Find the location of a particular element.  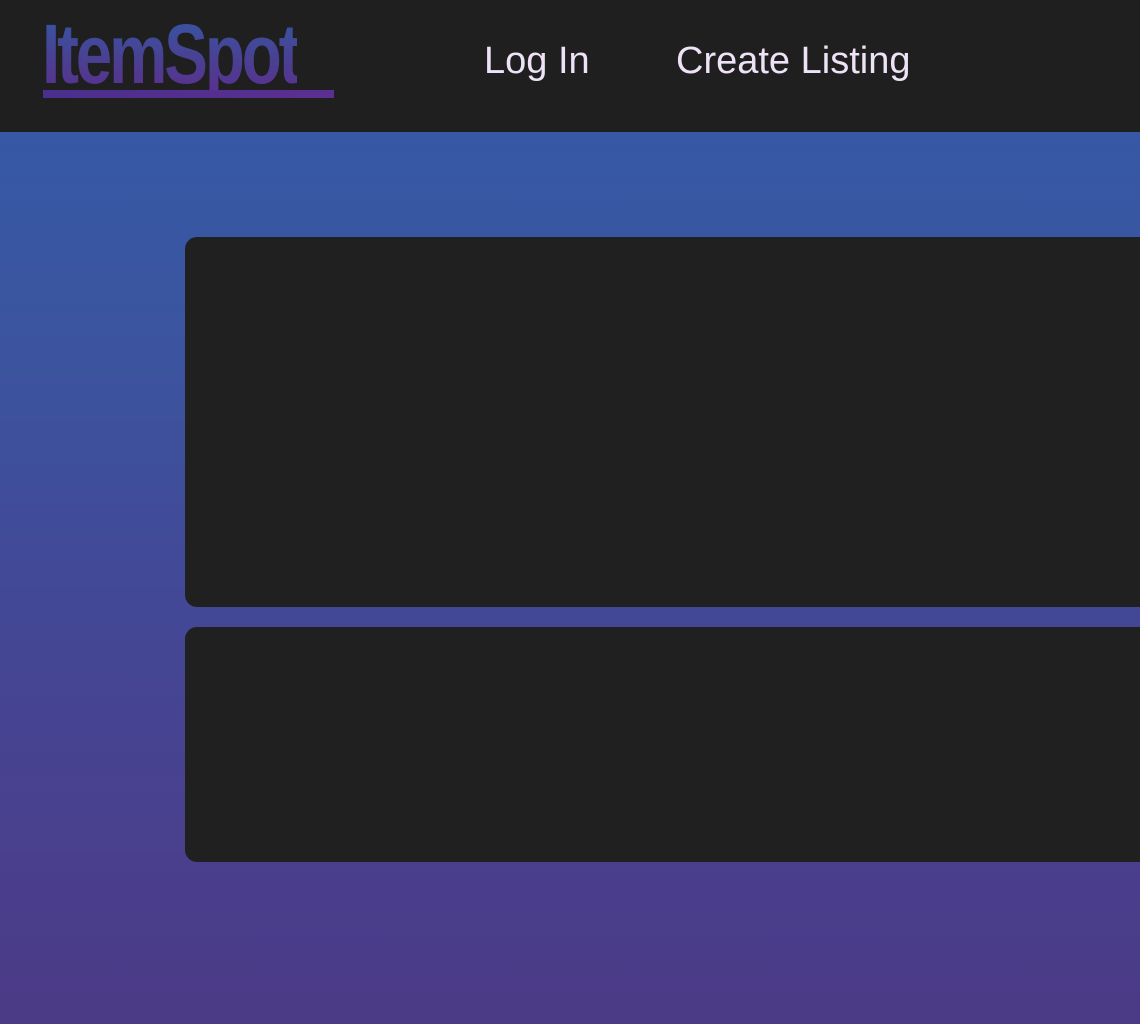

itemspot-logo-text: ItemSpot is located at coordinates (171, 54).